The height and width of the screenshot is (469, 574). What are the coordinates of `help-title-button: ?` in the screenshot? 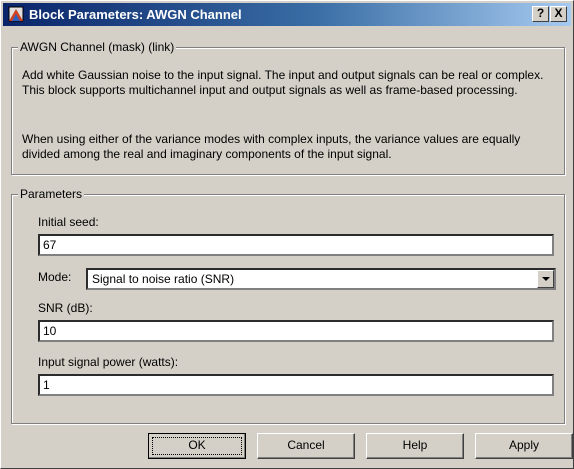 It's located at (540, 14).